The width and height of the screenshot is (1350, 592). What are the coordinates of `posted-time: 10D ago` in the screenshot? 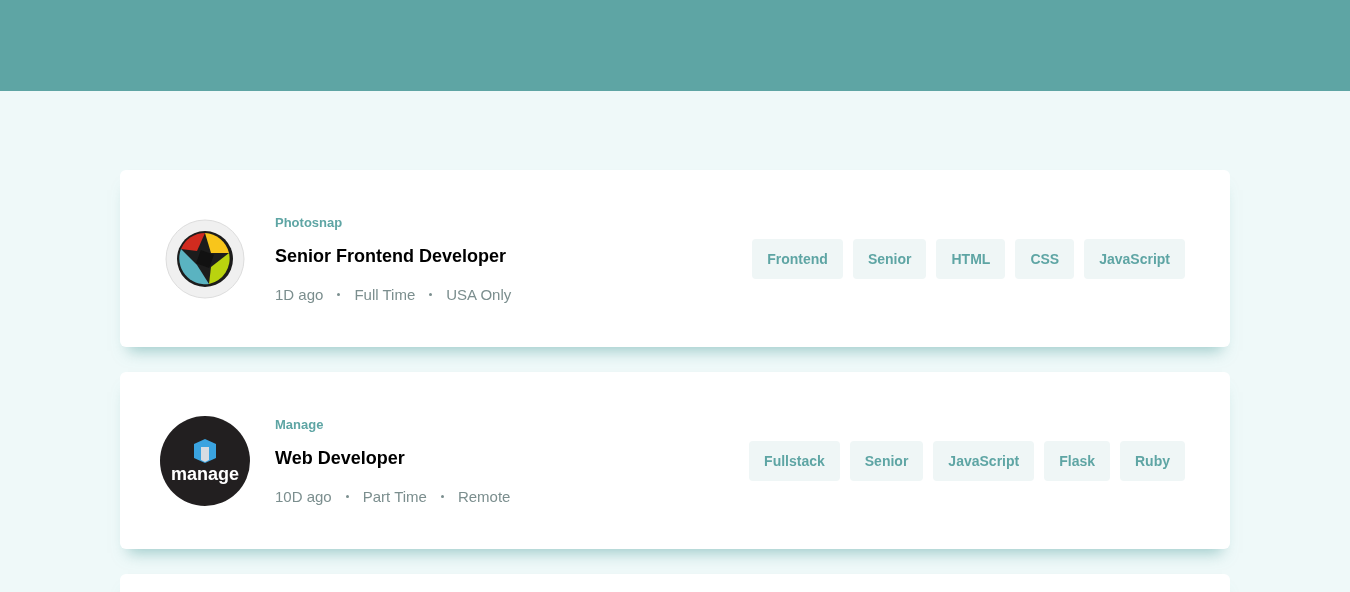 It's located at (303, 496).